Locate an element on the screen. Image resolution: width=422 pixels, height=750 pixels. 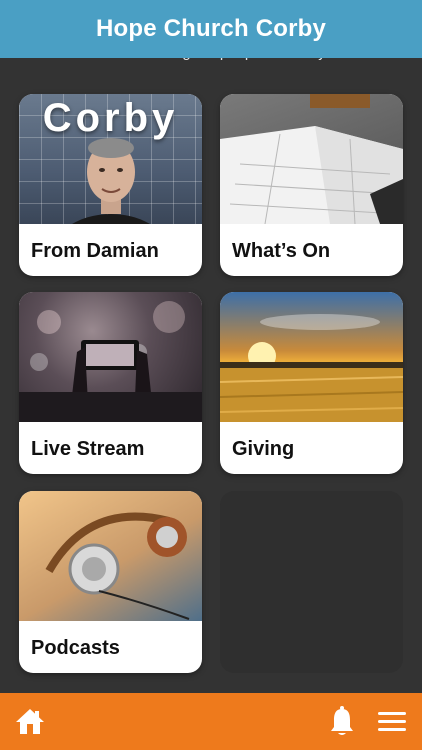
tile-label: Live Stream is located at coordinates (88, 449).